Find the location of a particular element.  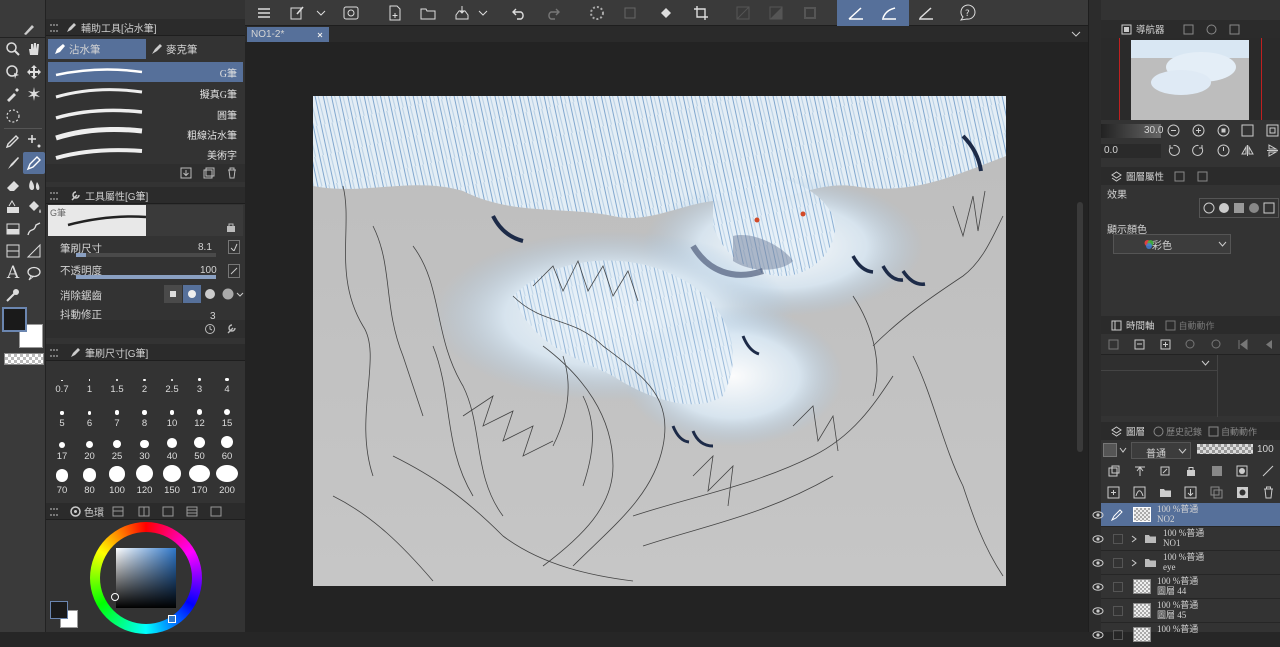

figure-tool-icon is located at coordinates (34, 229).